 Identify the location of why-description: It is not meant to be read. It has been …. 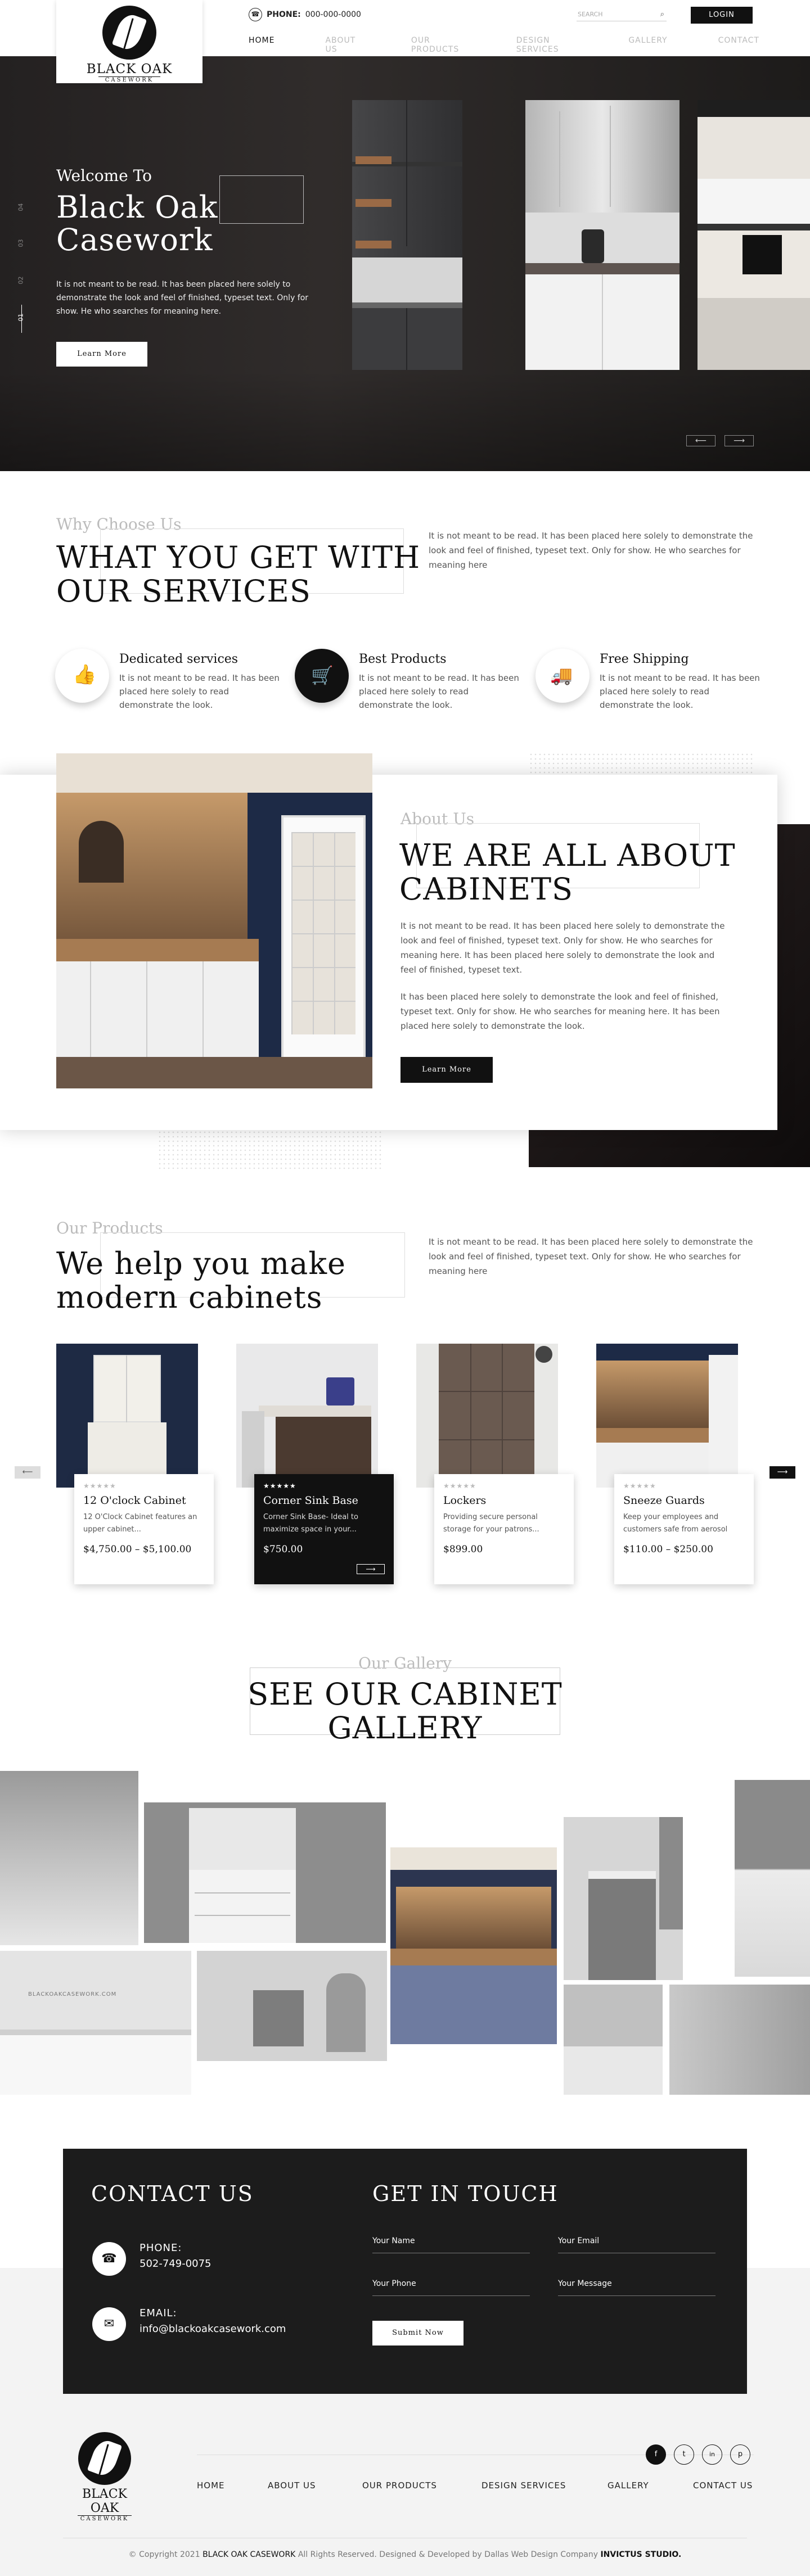
(591, 550).